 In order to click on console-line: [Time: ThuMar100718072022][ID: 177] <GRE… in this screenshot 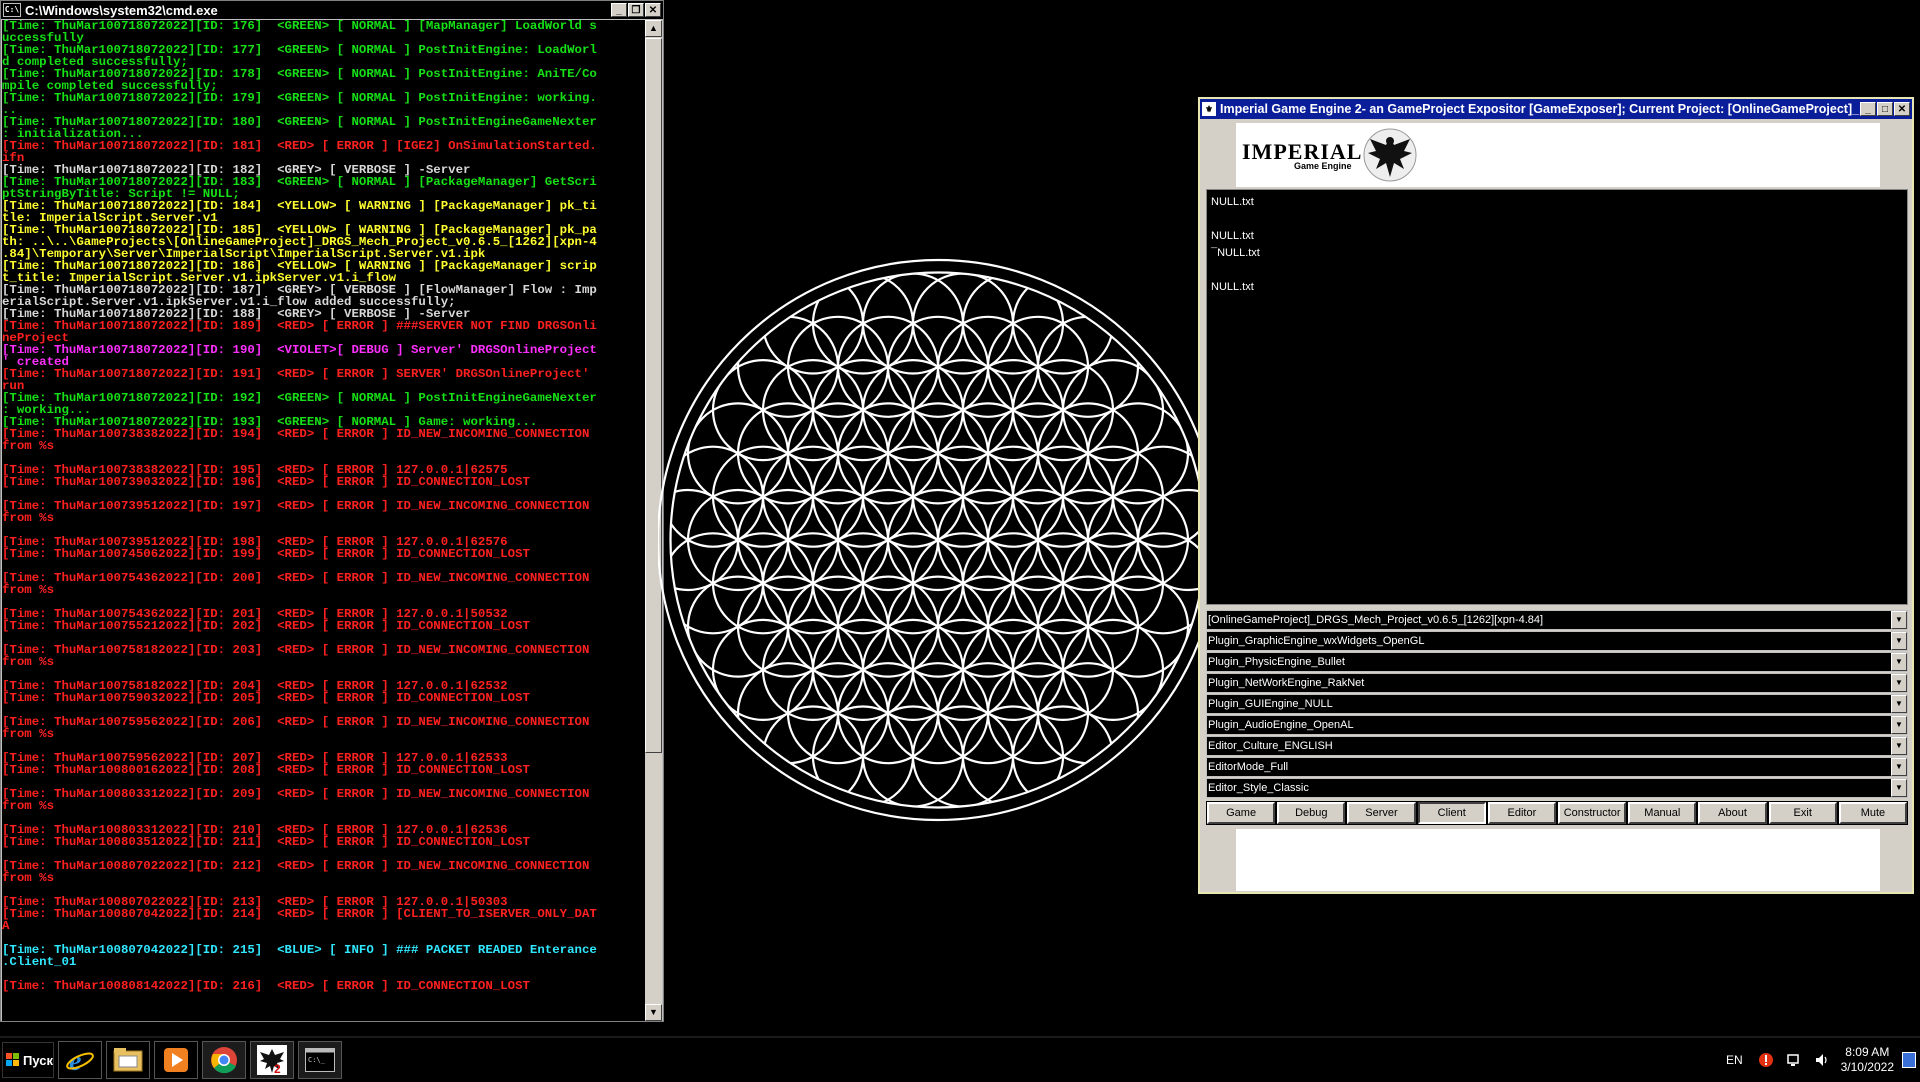, I will do `click(299, 50)`.